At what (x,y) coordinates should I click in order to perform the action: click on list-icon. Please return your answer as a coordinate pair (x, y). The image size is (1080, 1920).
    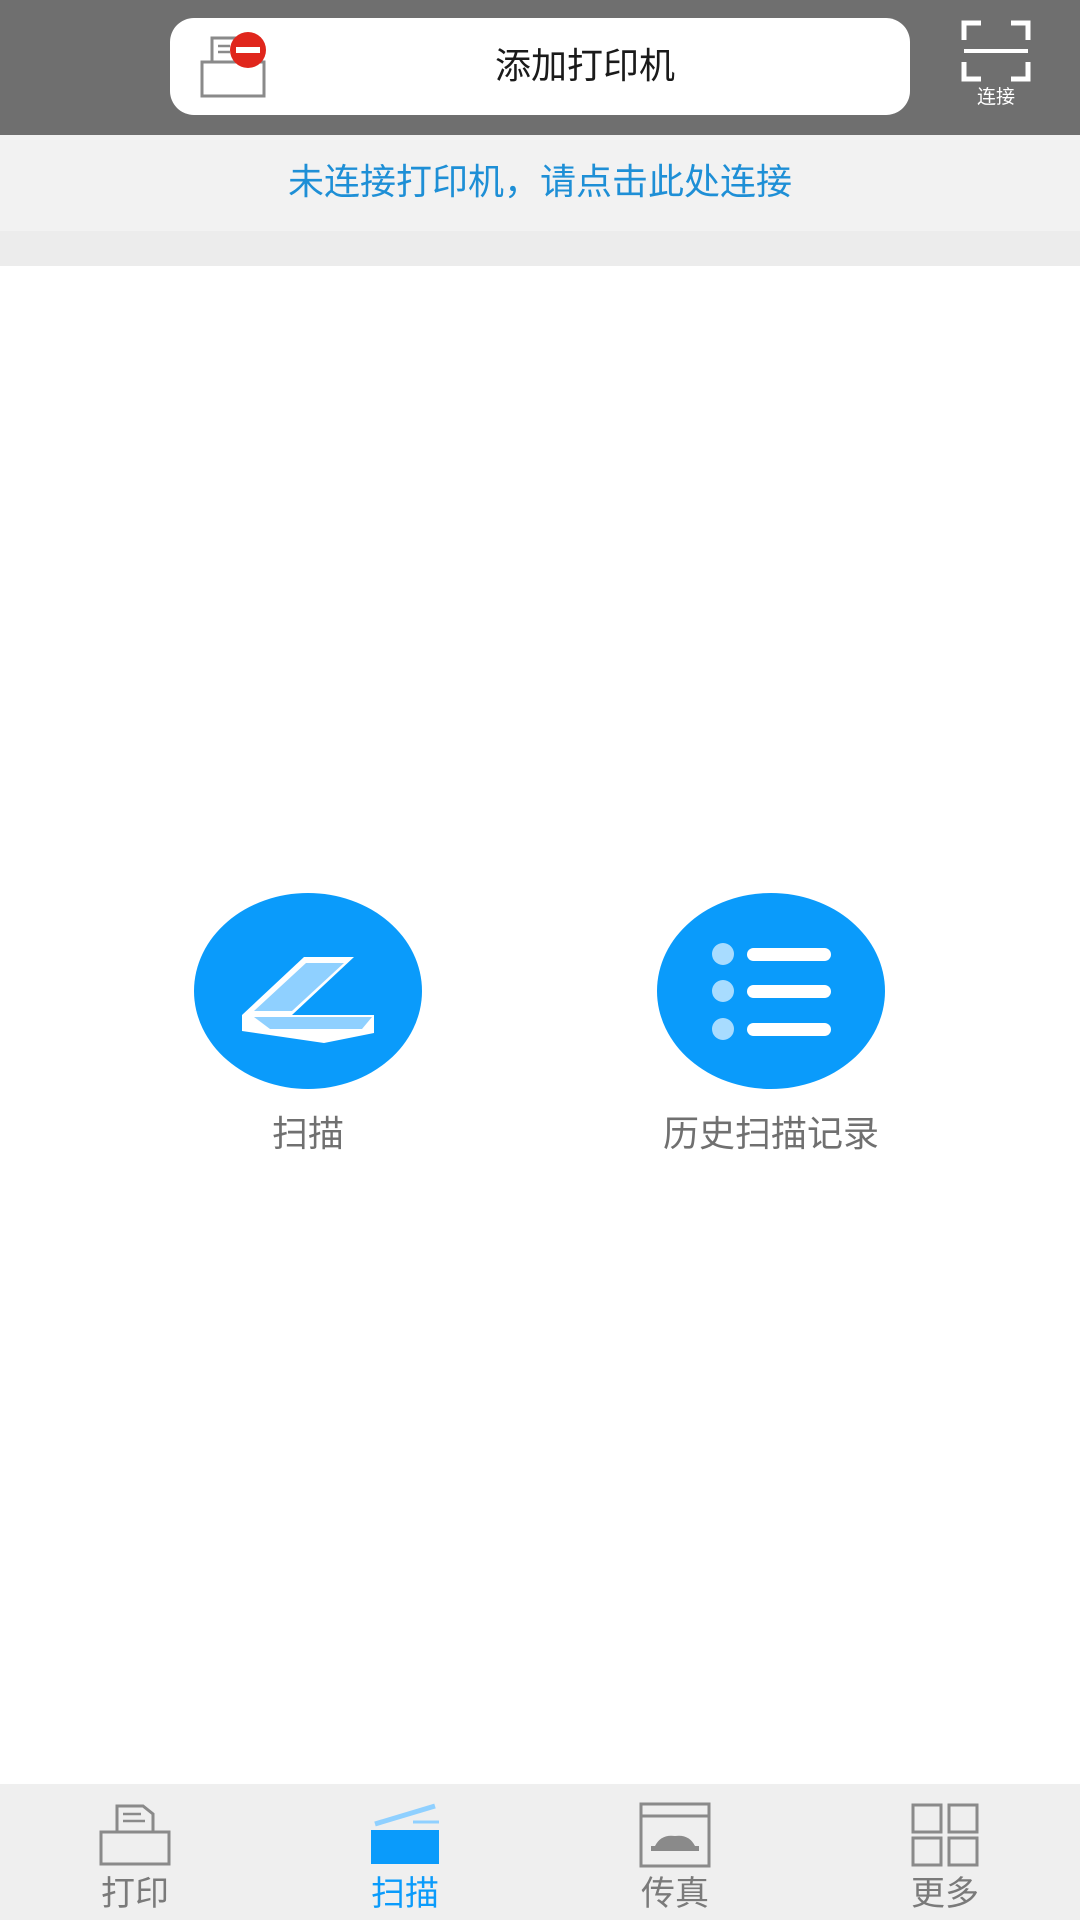
    Looking at the image, I should click on (771, 991).